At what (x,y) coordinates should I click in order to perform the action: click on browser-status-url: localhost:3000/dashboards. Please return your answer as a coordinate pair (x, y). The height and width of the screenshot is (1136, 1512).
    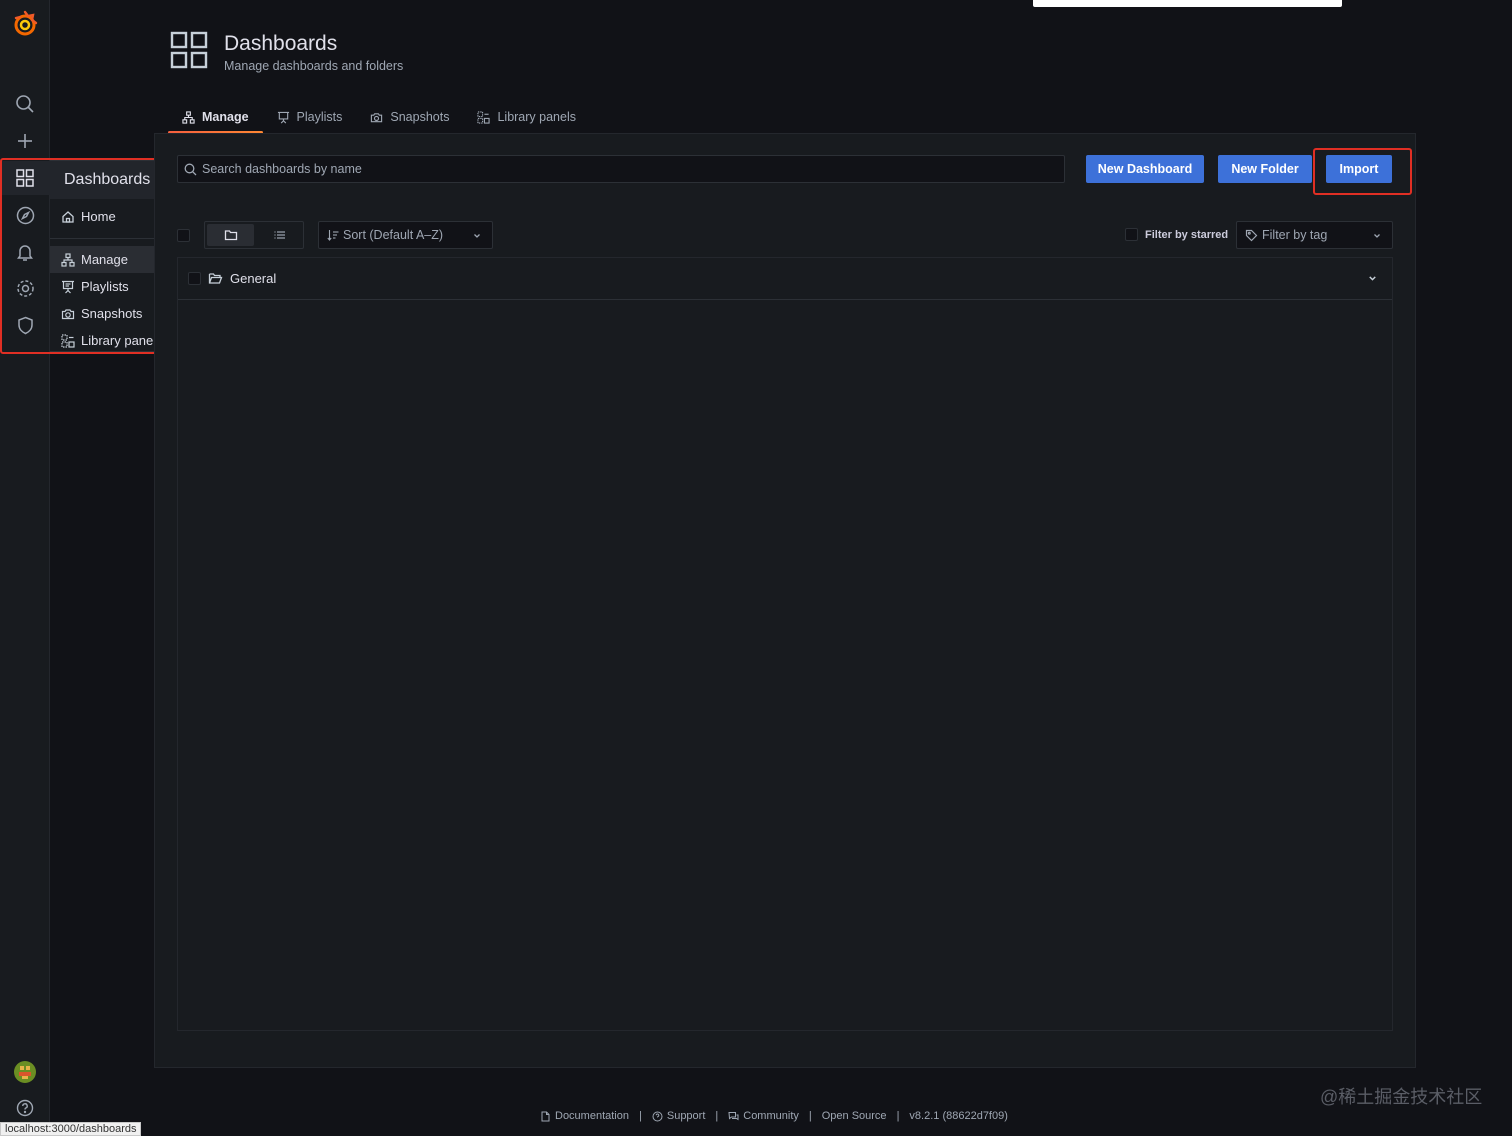
    Looking at the image, I should click on (71, 1129).